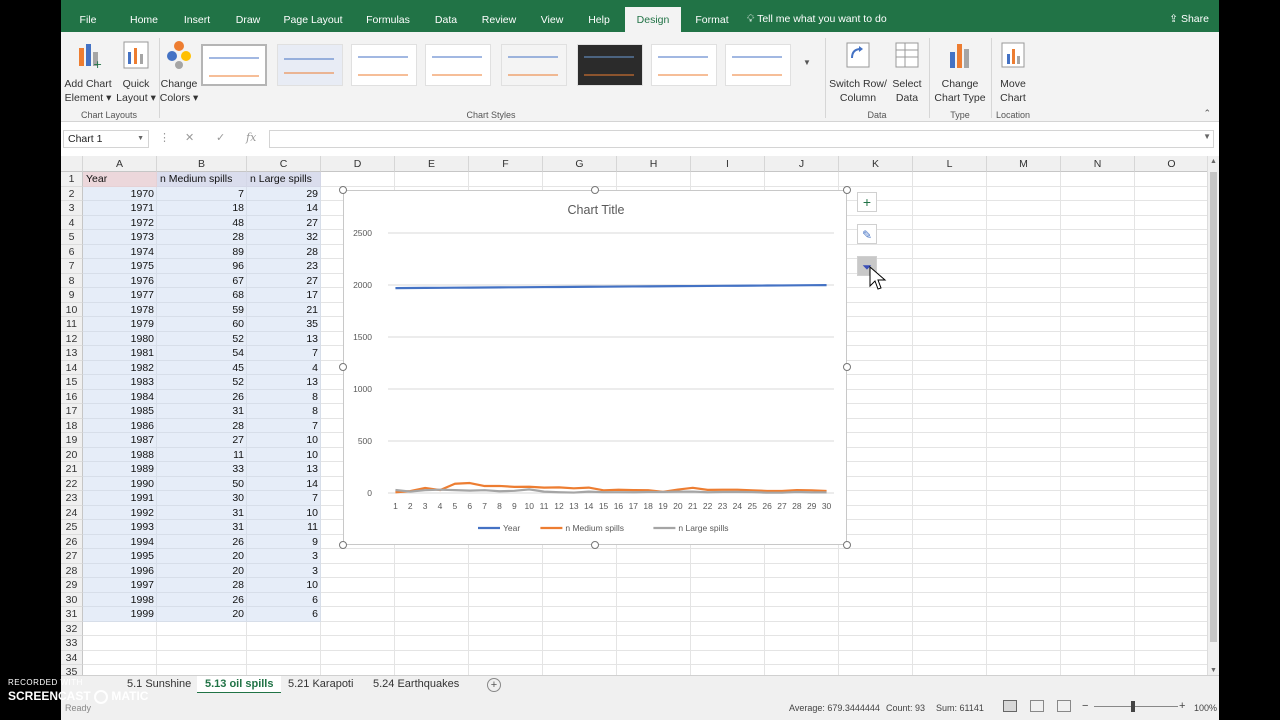 The image size is (1280, 720). Describe the element at coordinates (599, 16) in the screenshot. I see `tab-help: Help` at that location.